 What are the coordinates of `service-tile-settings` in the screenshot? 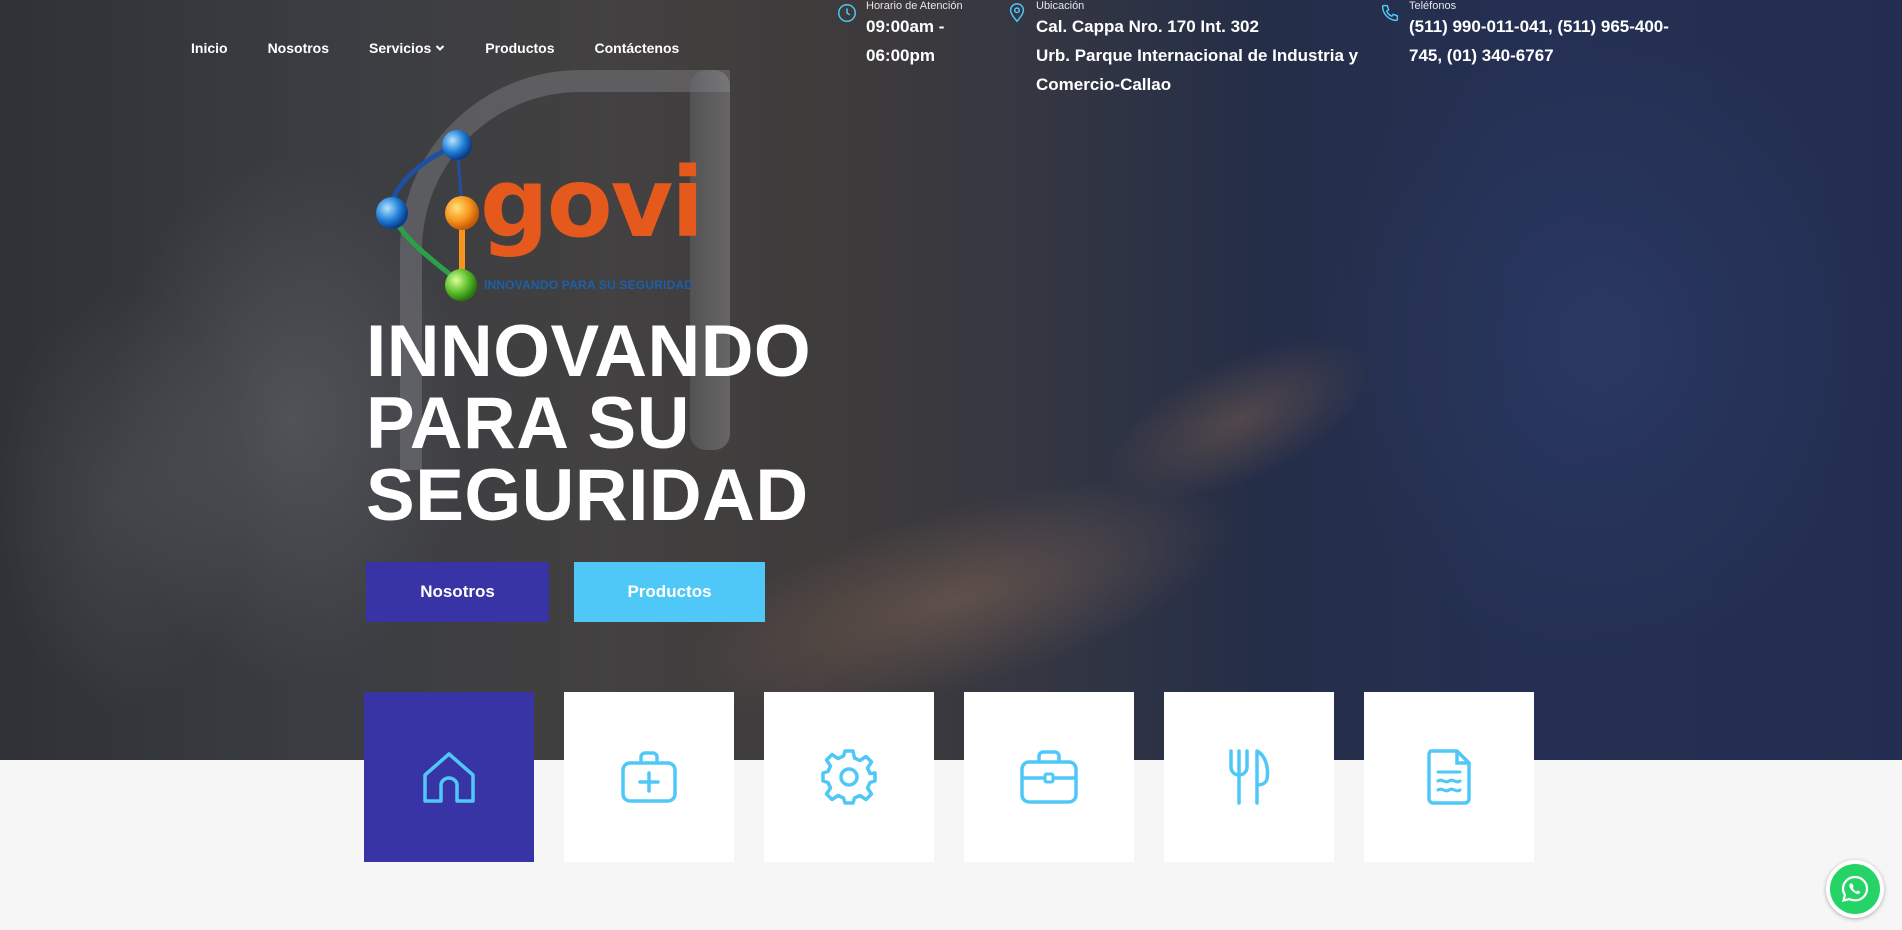 It's located at (849, 777).